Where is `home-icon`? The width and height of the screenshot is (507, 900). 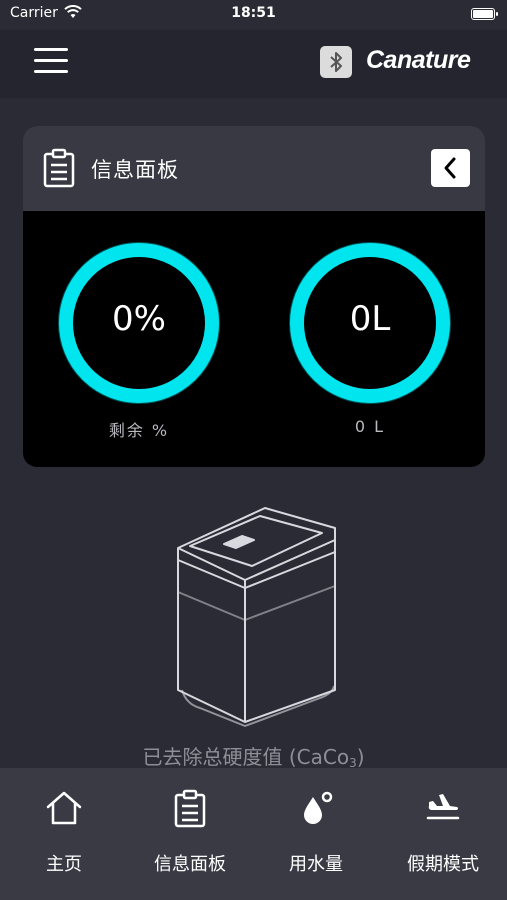 home-icon is located at coordinates (64, 808).